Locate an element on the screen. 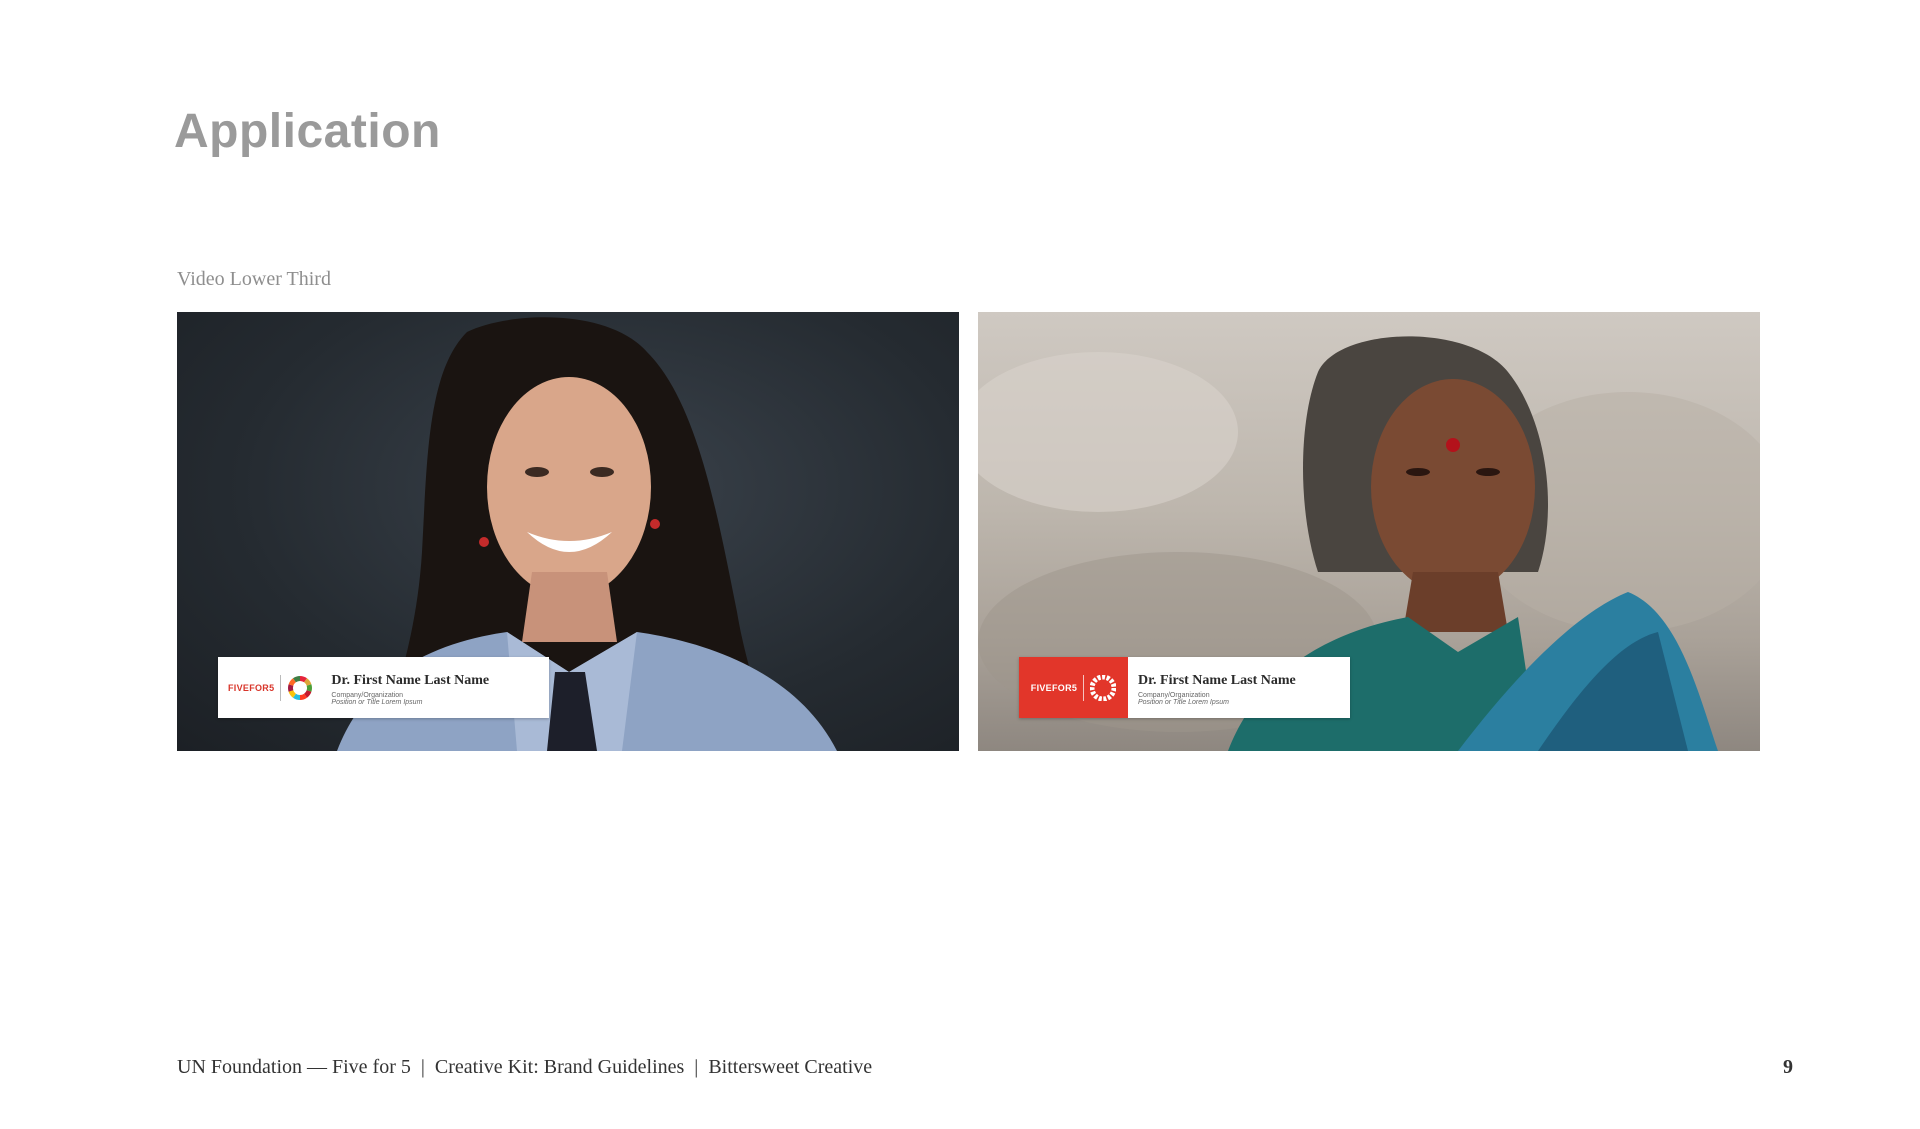 The width and height of the screenshot is (1920, 1129). footer-doc-title: Creative Kit: Brand Guidelines is located at coordinates (559, 1067).